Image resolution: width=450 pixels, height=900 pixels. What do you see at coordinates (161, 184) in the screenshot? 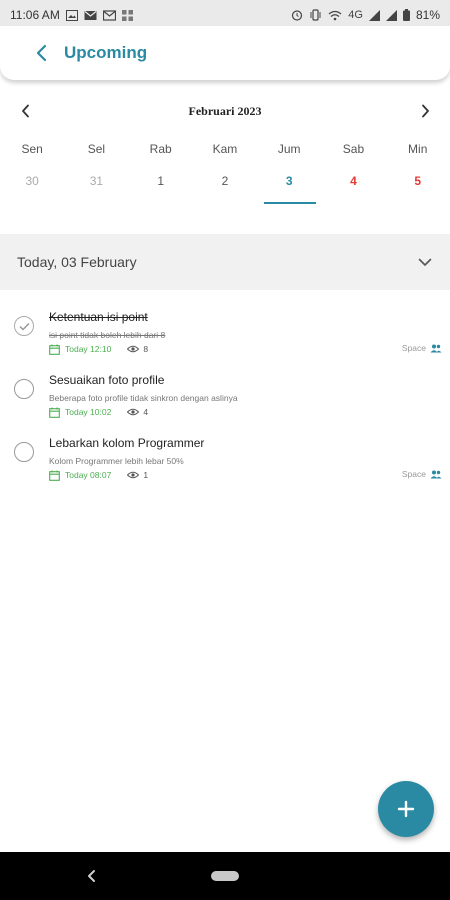
I see `calendar-day: 1` at bounding box center [161, 184].